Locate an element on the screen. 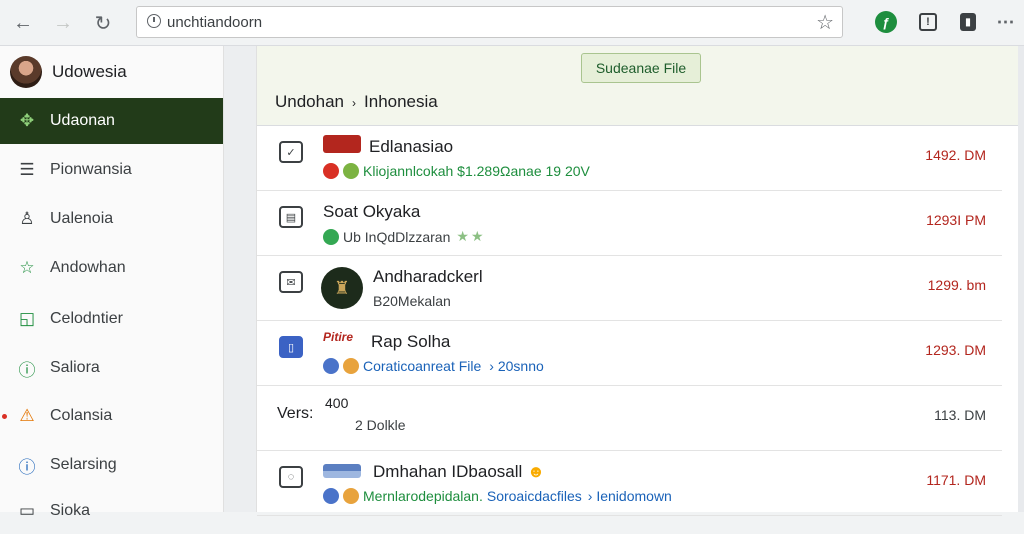  item-title: Soat Okyaka is located at coordinates (372, 211).